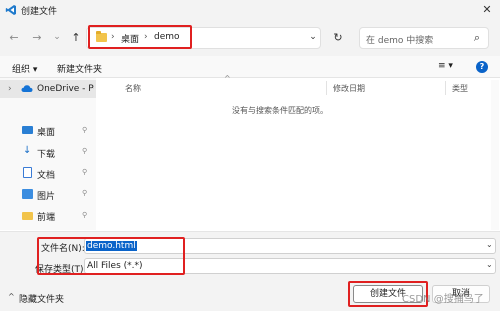 The image size is (500, 311). What do you see at coordinates (79, 68) in the screenshot?
I see `new-folder-button: 新建文件夹` at bounding box center [79, 68].